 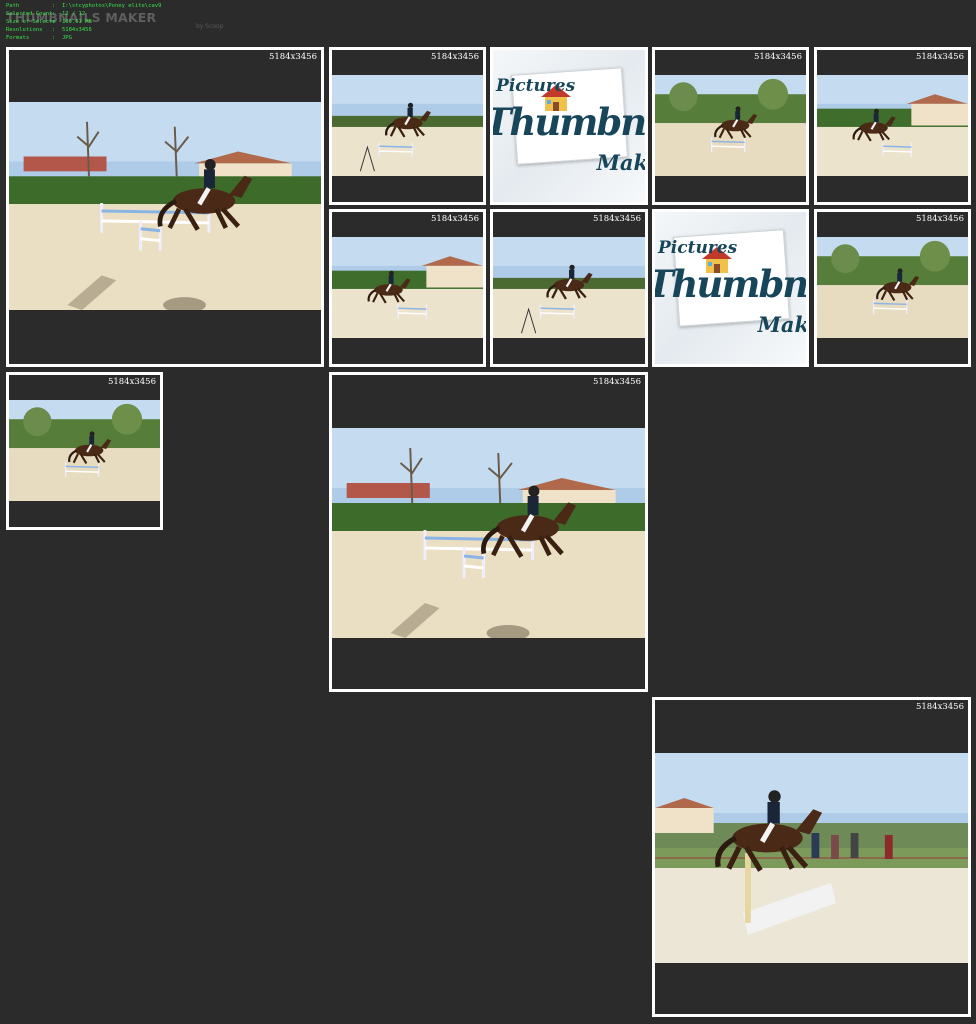 I want to click on thumbnail-4: 5184x3456, so click(x=730, y=126).